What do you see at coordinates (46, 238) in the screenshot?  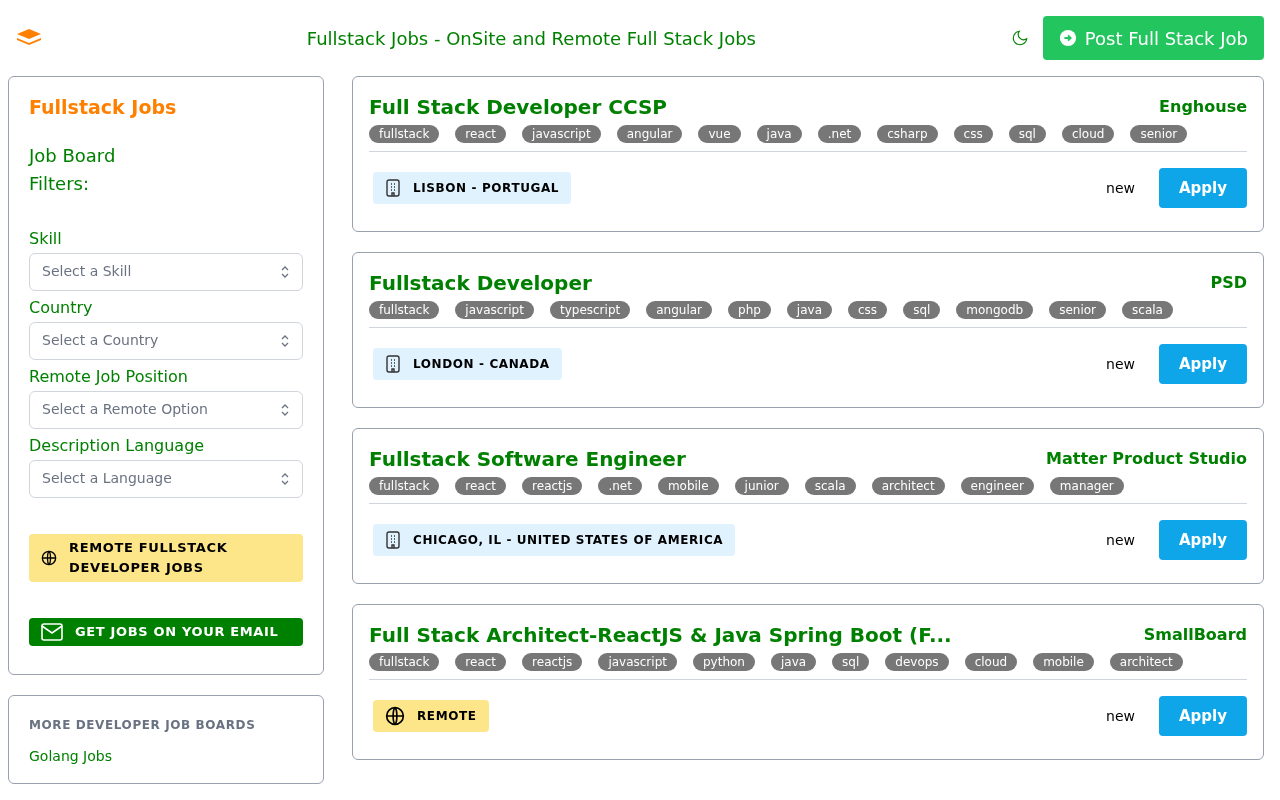 I see `filter-label: Skill` at bounding box center [46, 238].